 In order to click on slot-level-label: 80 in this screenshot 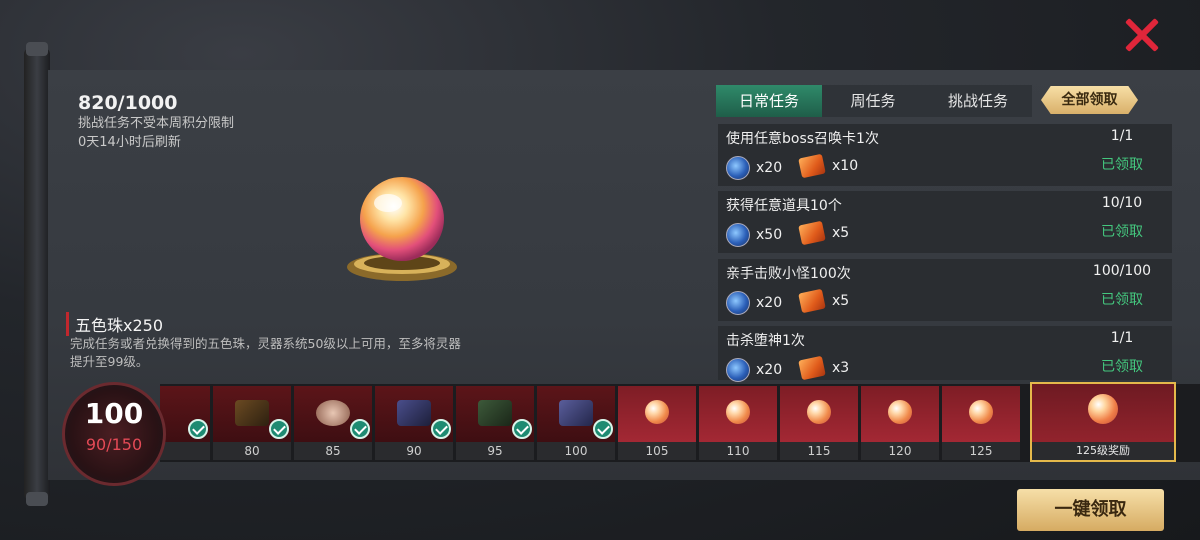, I will do `click(252, 451)`.